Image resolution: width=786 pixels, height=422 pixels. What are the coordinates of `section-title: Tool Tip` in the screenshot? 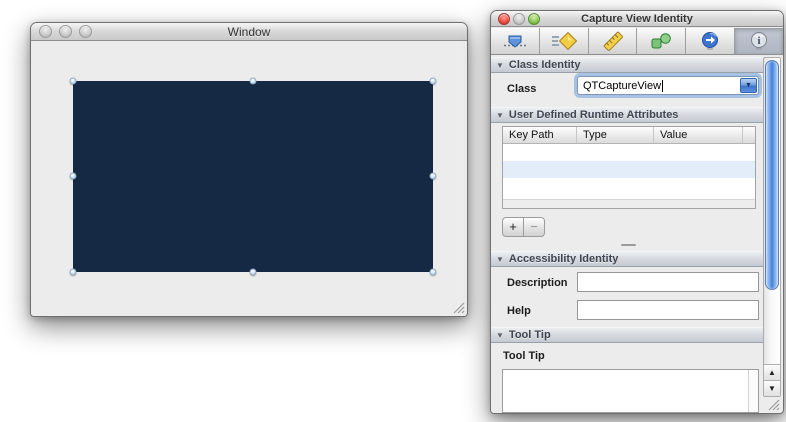 It's located at (529, 335).